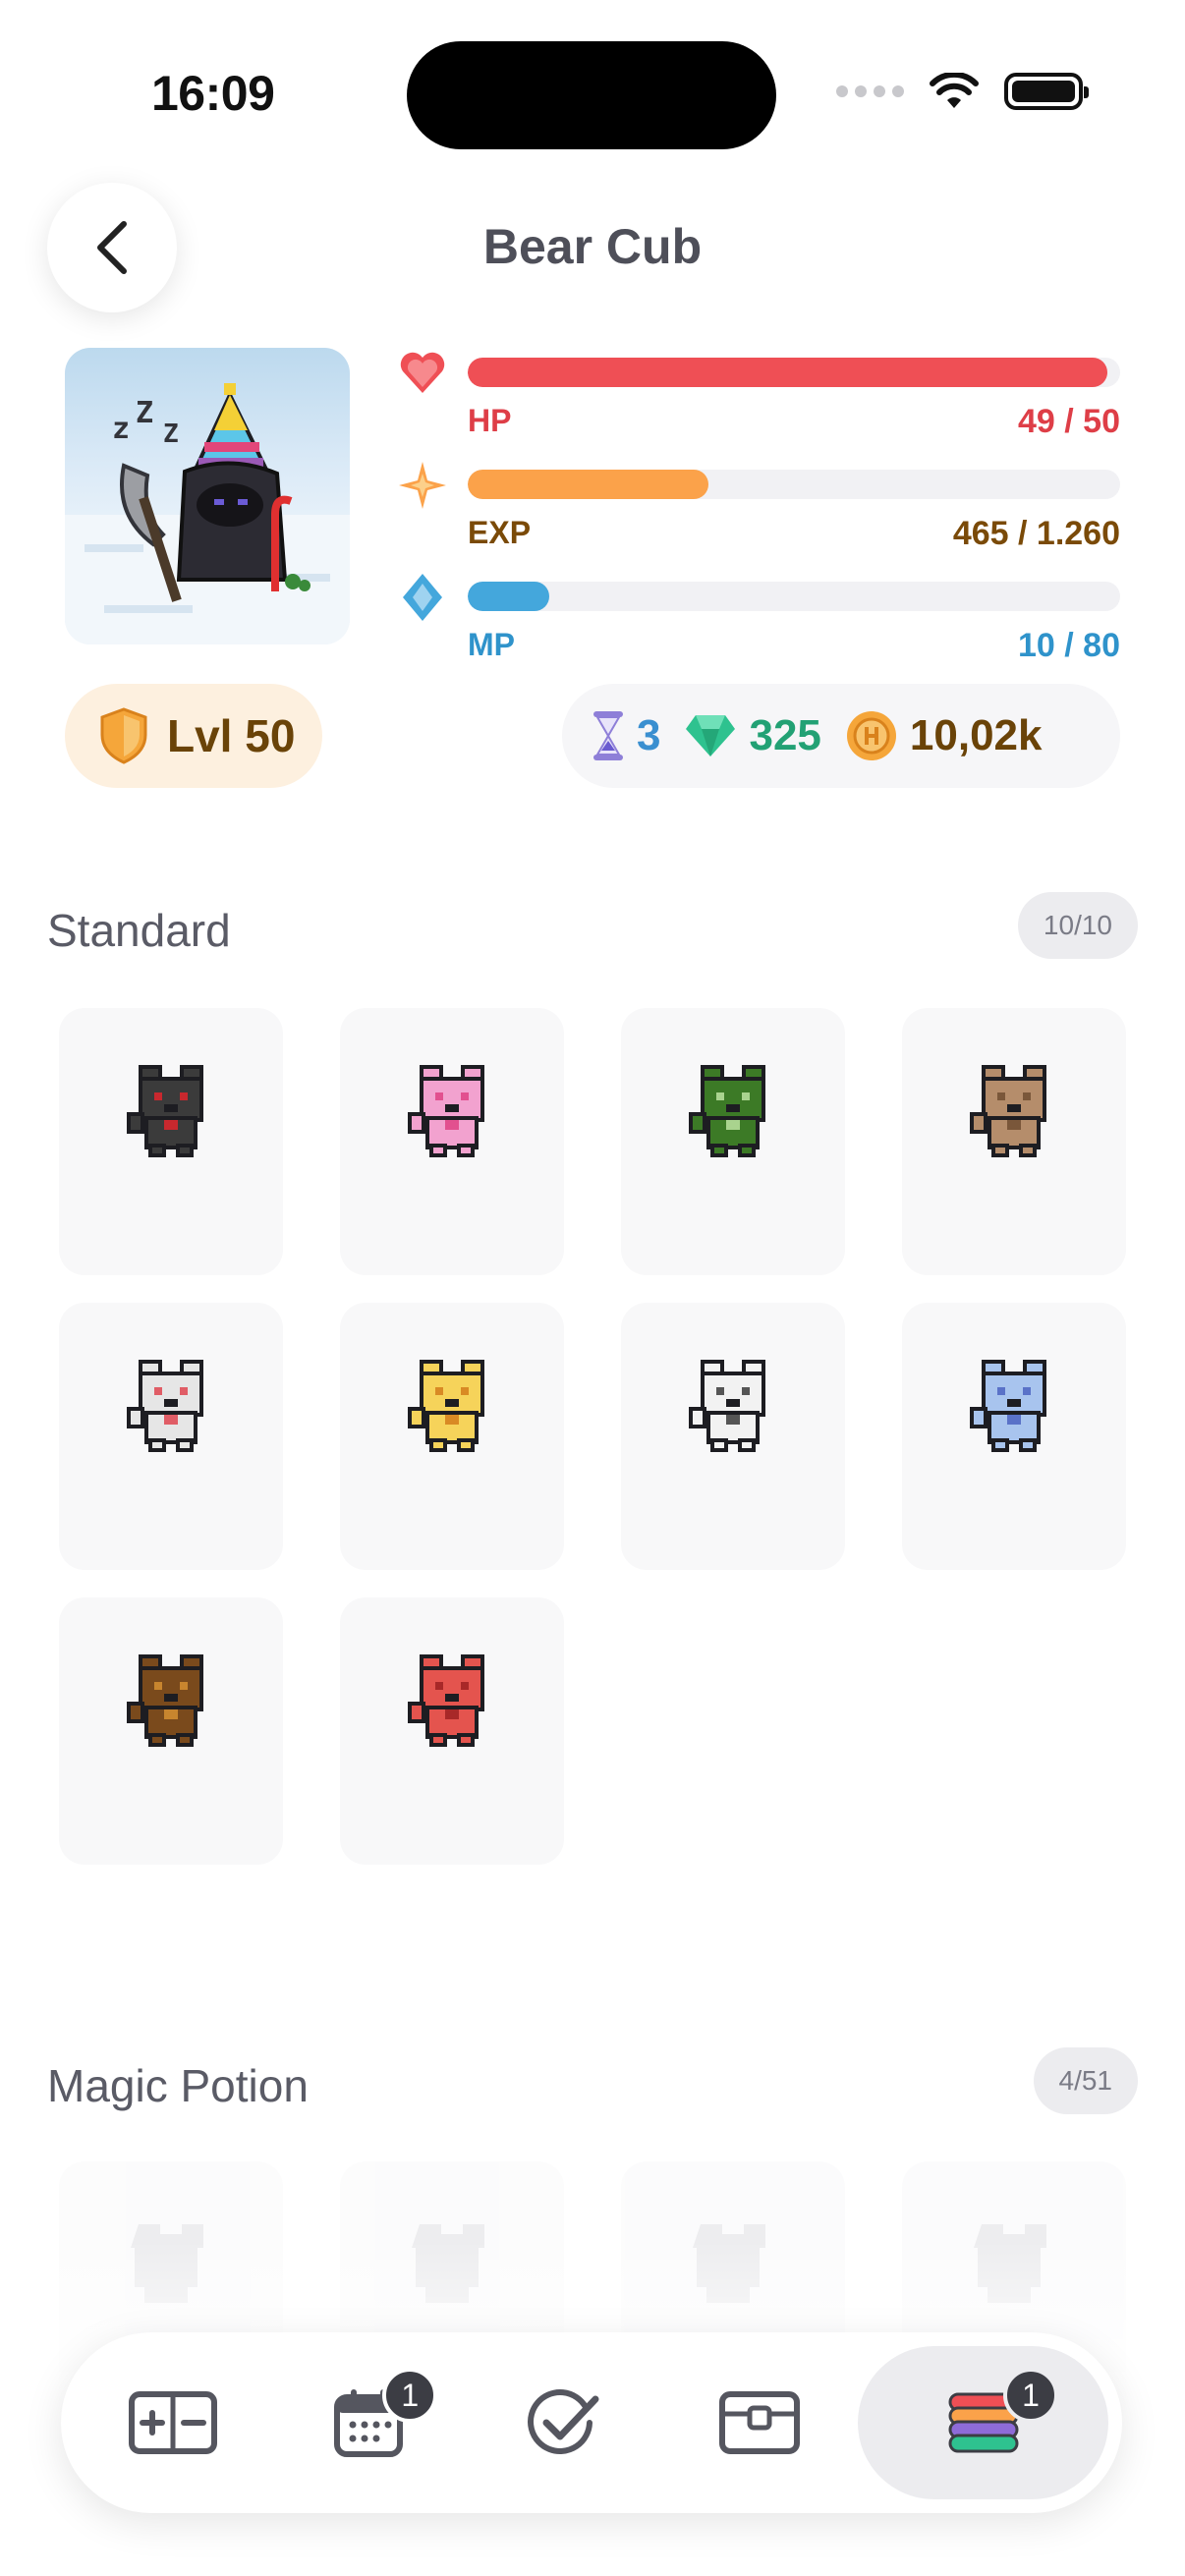 The height and width of the screenshot is (2576, 1185). Describe the element at coordinates (446, 1406) in the screenshot. I see `golden-bear-cub-sprite` at that location.